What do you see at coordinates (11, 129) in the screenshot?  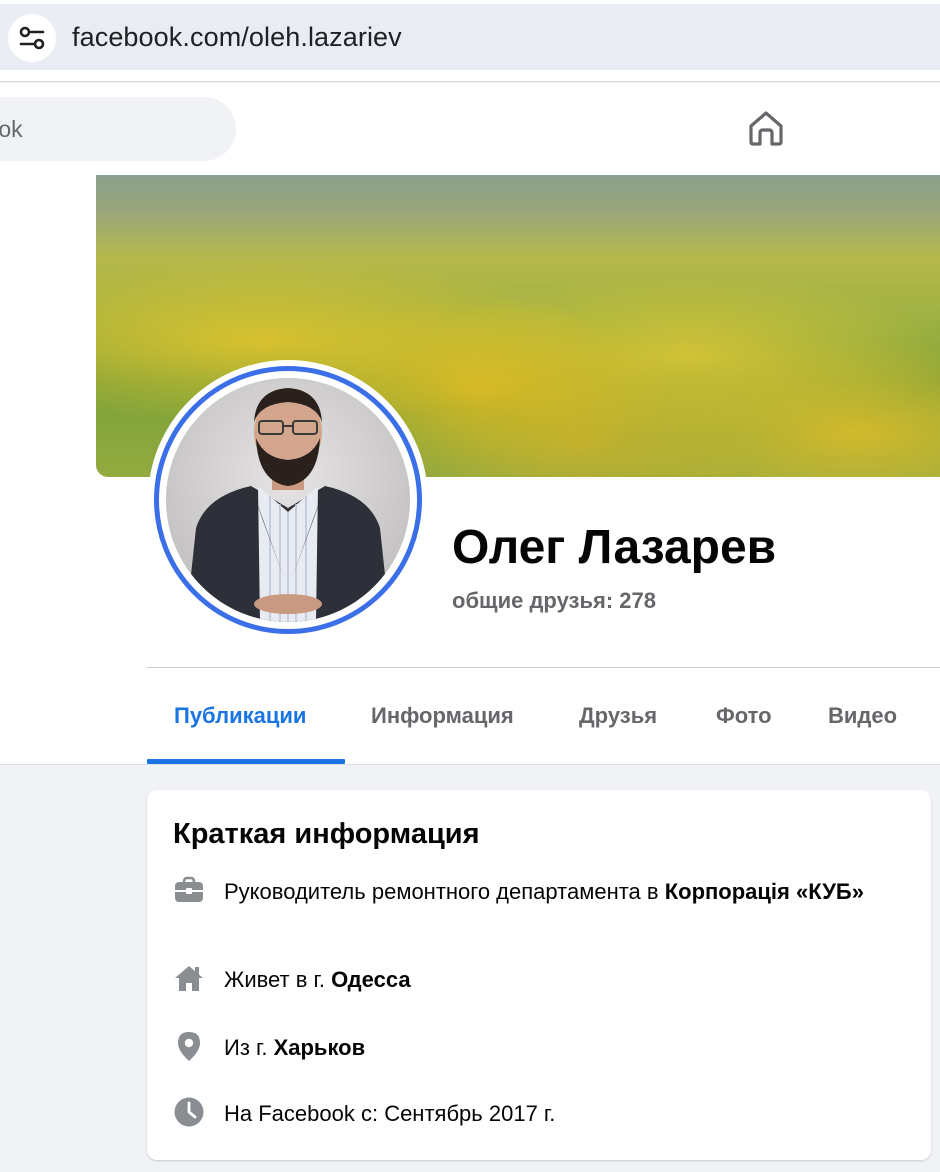 I see `search-placeholder: ebook` at bounding box center [11, 129].